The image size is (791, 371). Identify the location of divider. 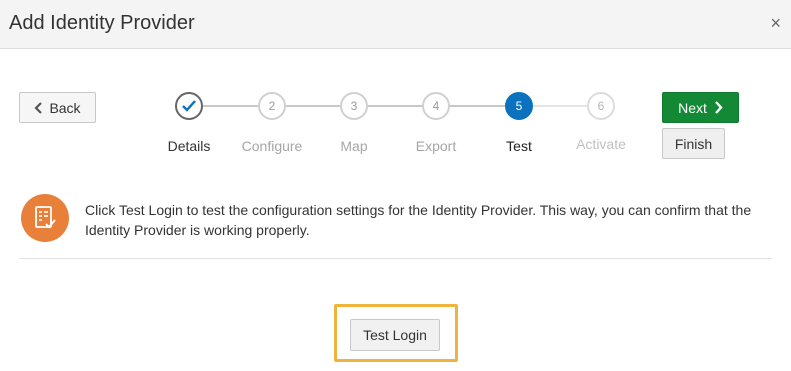
(395, 258).